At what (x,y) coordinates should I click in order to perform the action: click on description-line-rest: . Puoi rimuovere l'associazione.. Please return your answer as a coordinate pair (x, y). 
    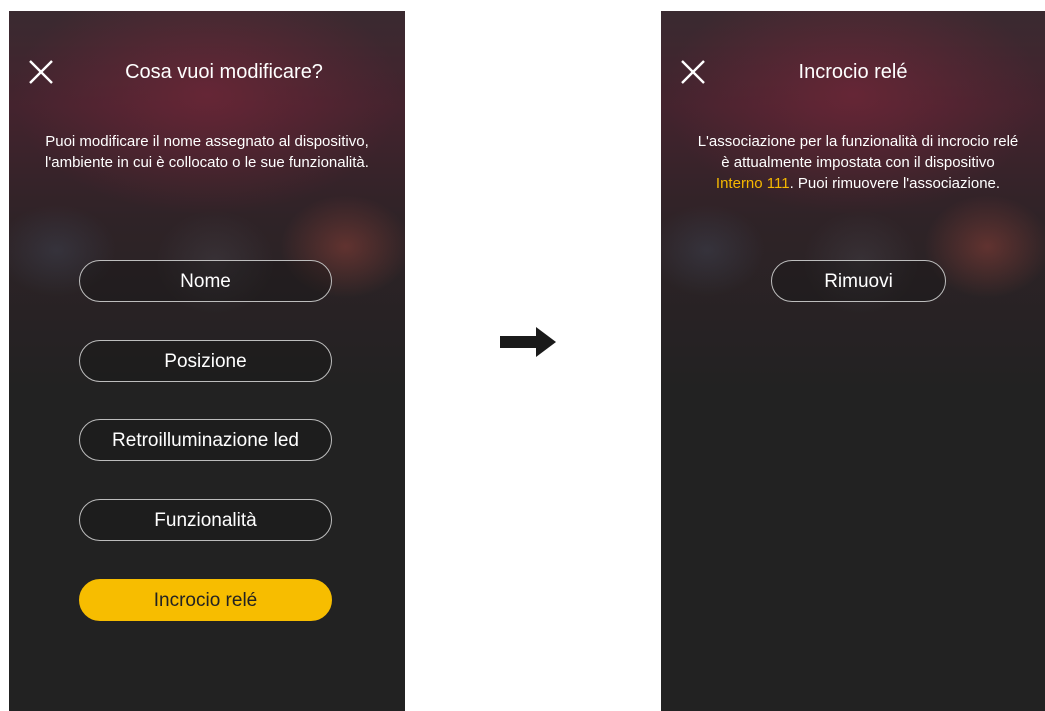
    Looking at the image, I should click on (895, 183).